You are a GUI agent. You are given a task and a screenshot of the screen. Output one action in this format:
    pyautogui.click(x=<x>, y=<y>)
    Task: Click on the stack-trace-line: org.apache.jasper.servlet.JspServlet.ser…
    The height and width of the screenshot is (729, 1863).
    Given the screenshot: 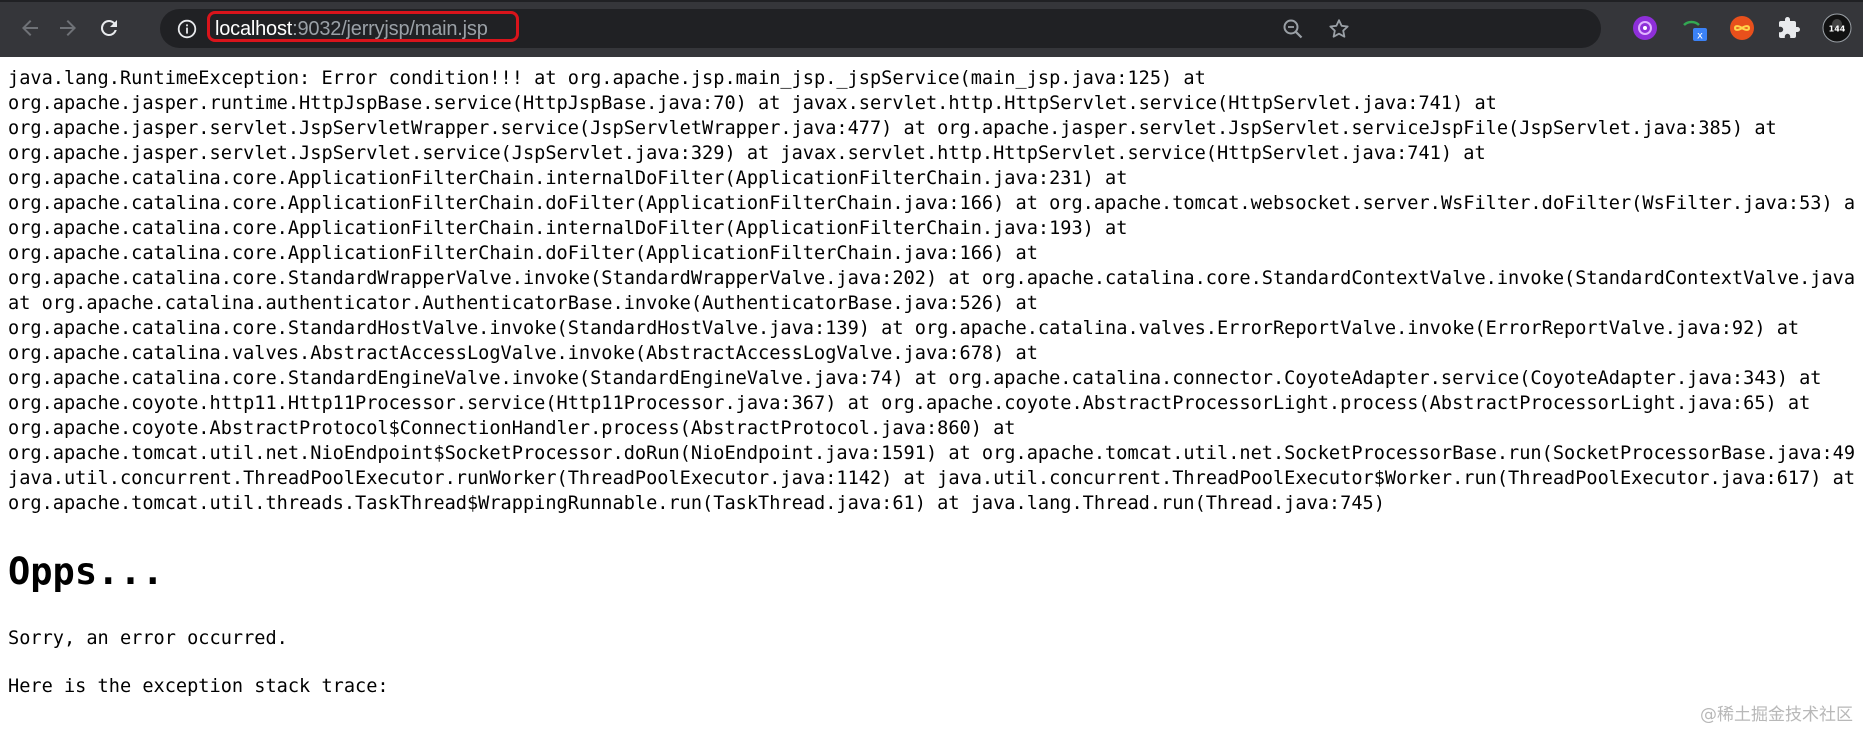 What is the action you would take?
    pyautogui.click(x=747, y=153)
    